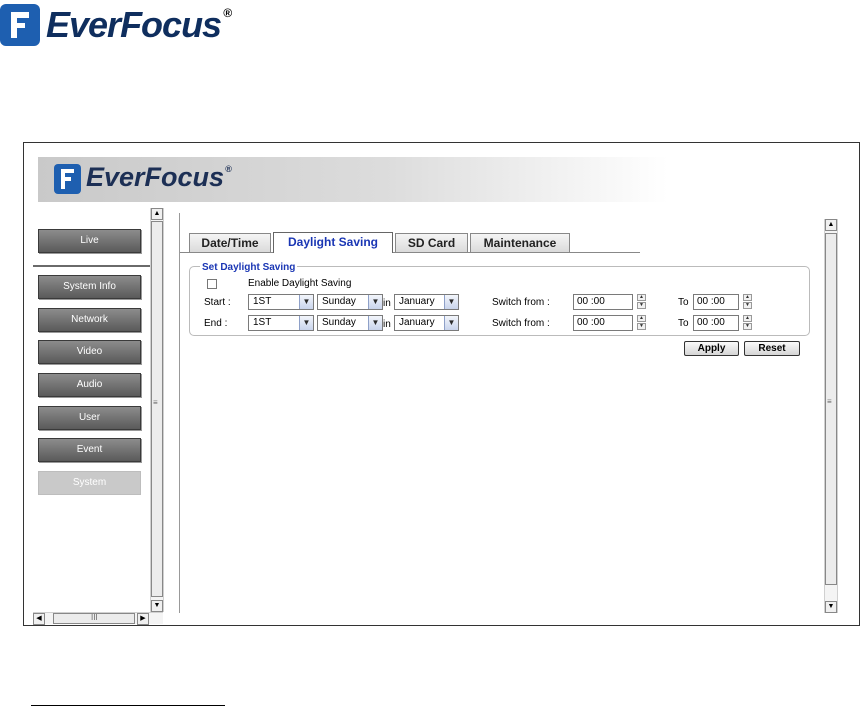 This screenshot has height=706, width=862. Describe the element at coordinates (711, 348) in the screenshot. I see `apply-button: Apply` at that location.